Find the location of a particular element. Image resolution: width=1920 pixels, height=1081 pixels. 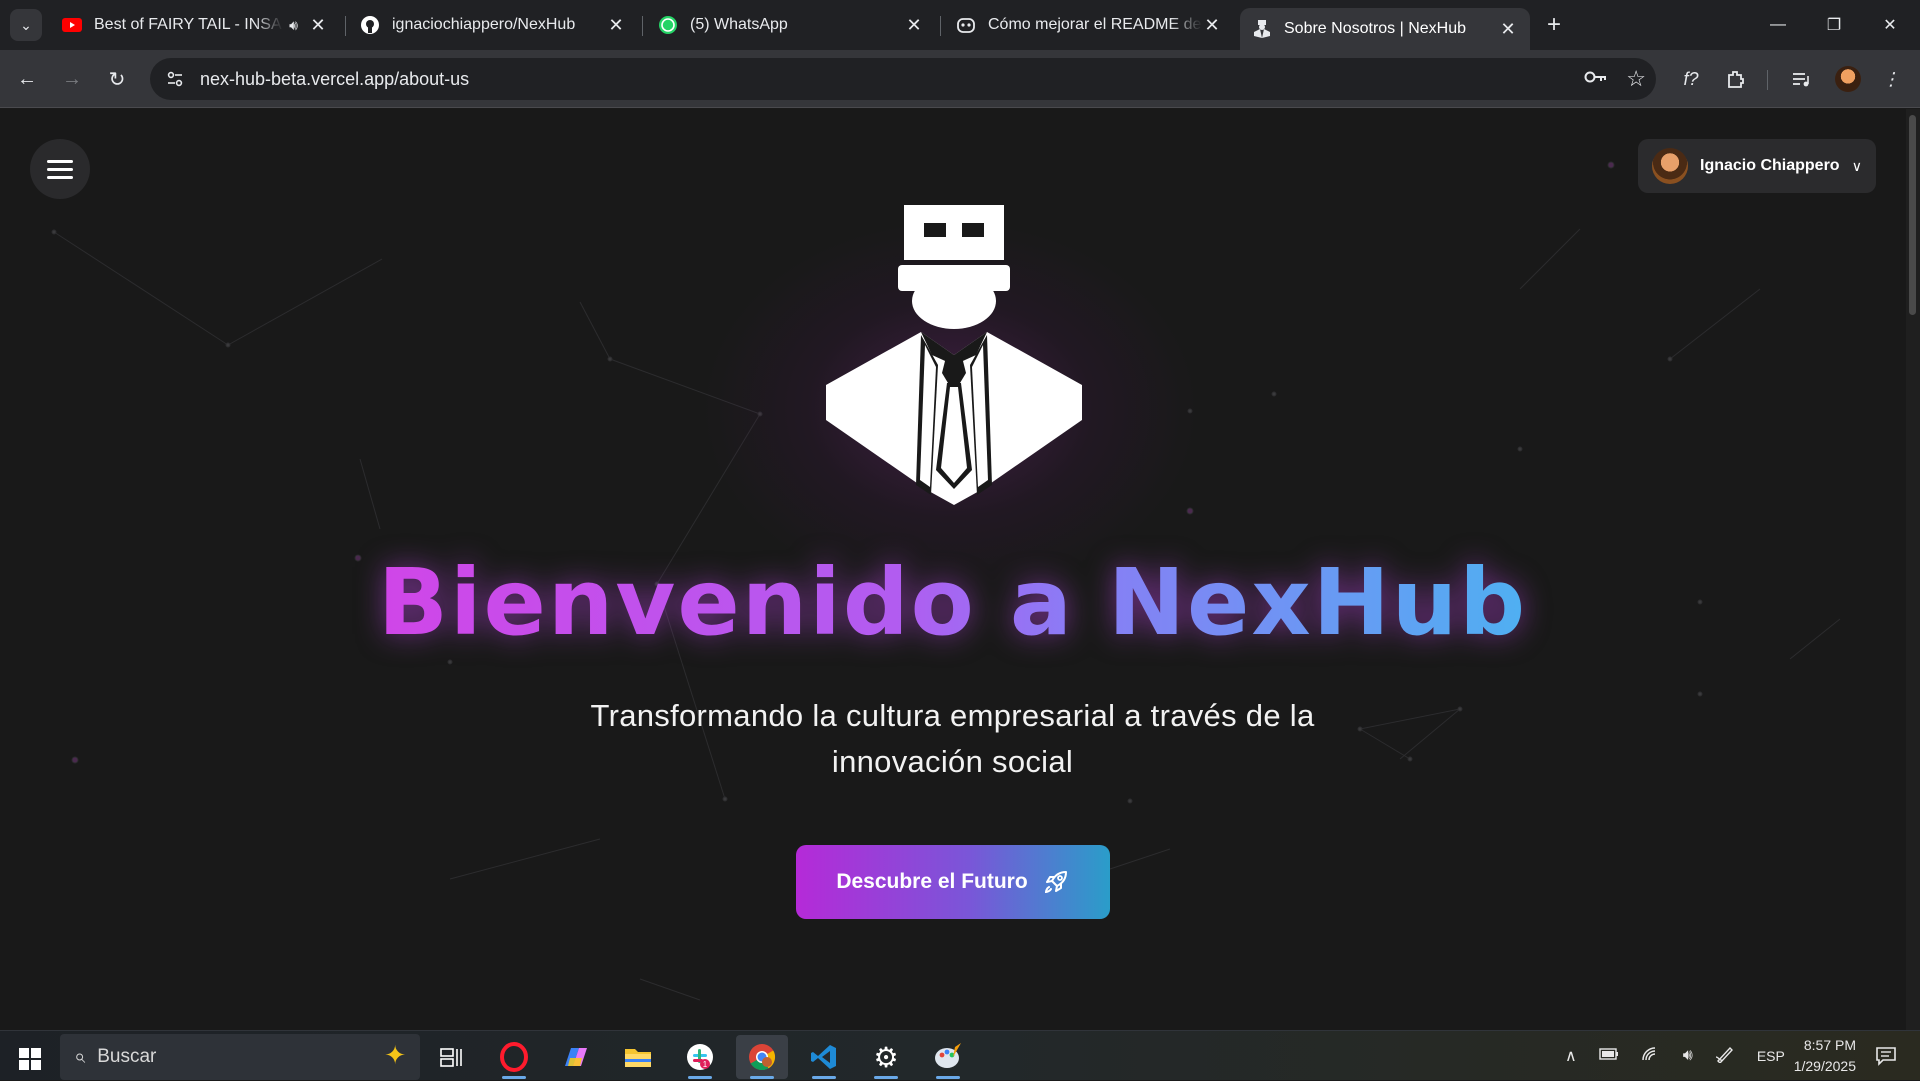

opera-icon is located at coordinates (514, 1057).